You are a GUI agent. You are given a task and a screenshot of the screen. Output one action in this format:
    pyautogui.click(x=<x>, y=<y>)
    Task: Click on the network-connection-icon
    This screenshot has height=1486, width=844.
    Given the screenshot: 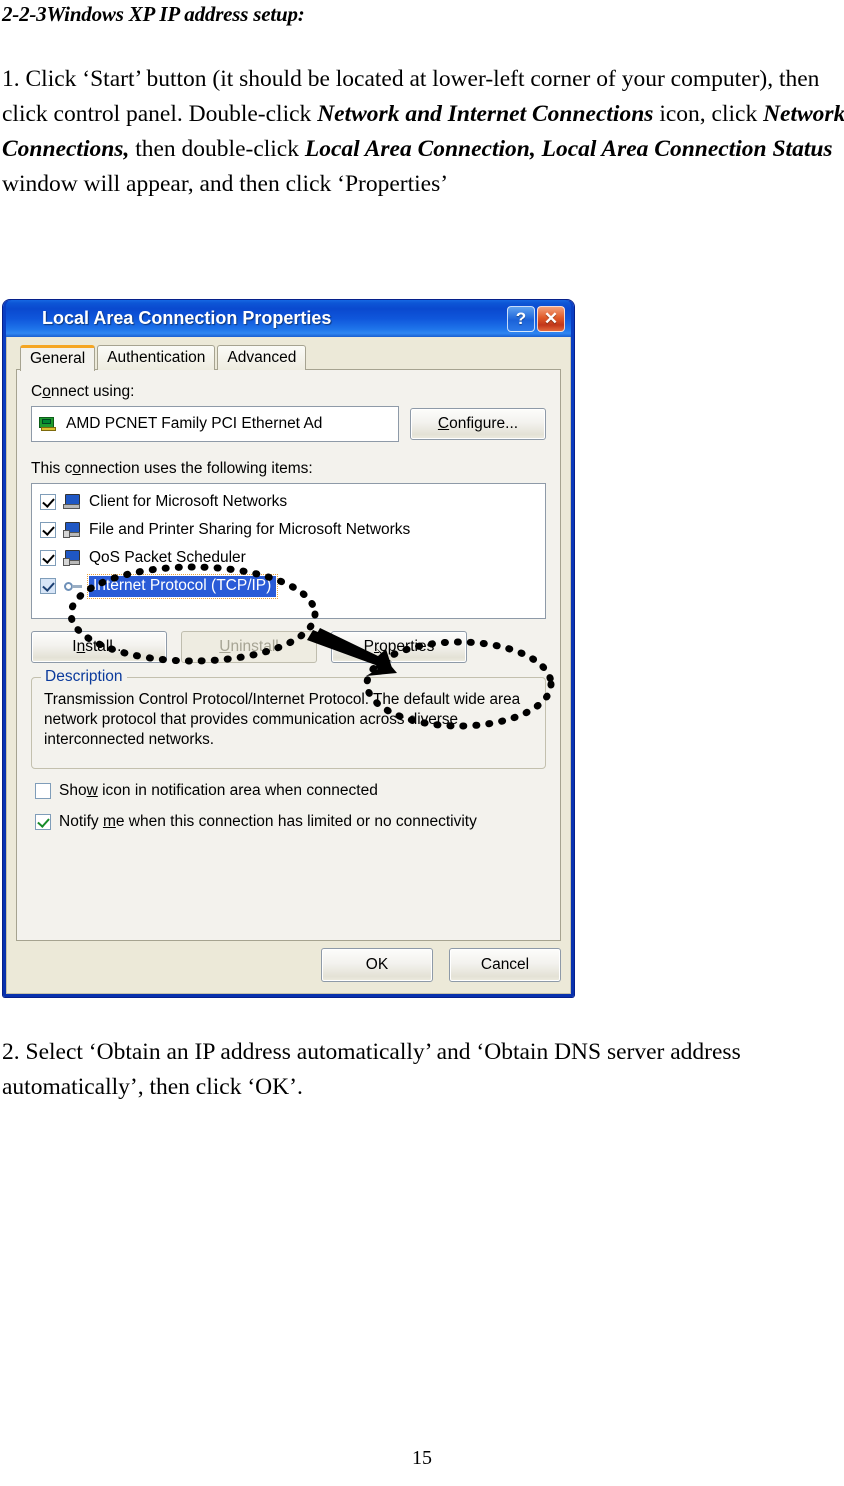 What is the action you would take?
    pyautogui.click(x=25, y=319)
    